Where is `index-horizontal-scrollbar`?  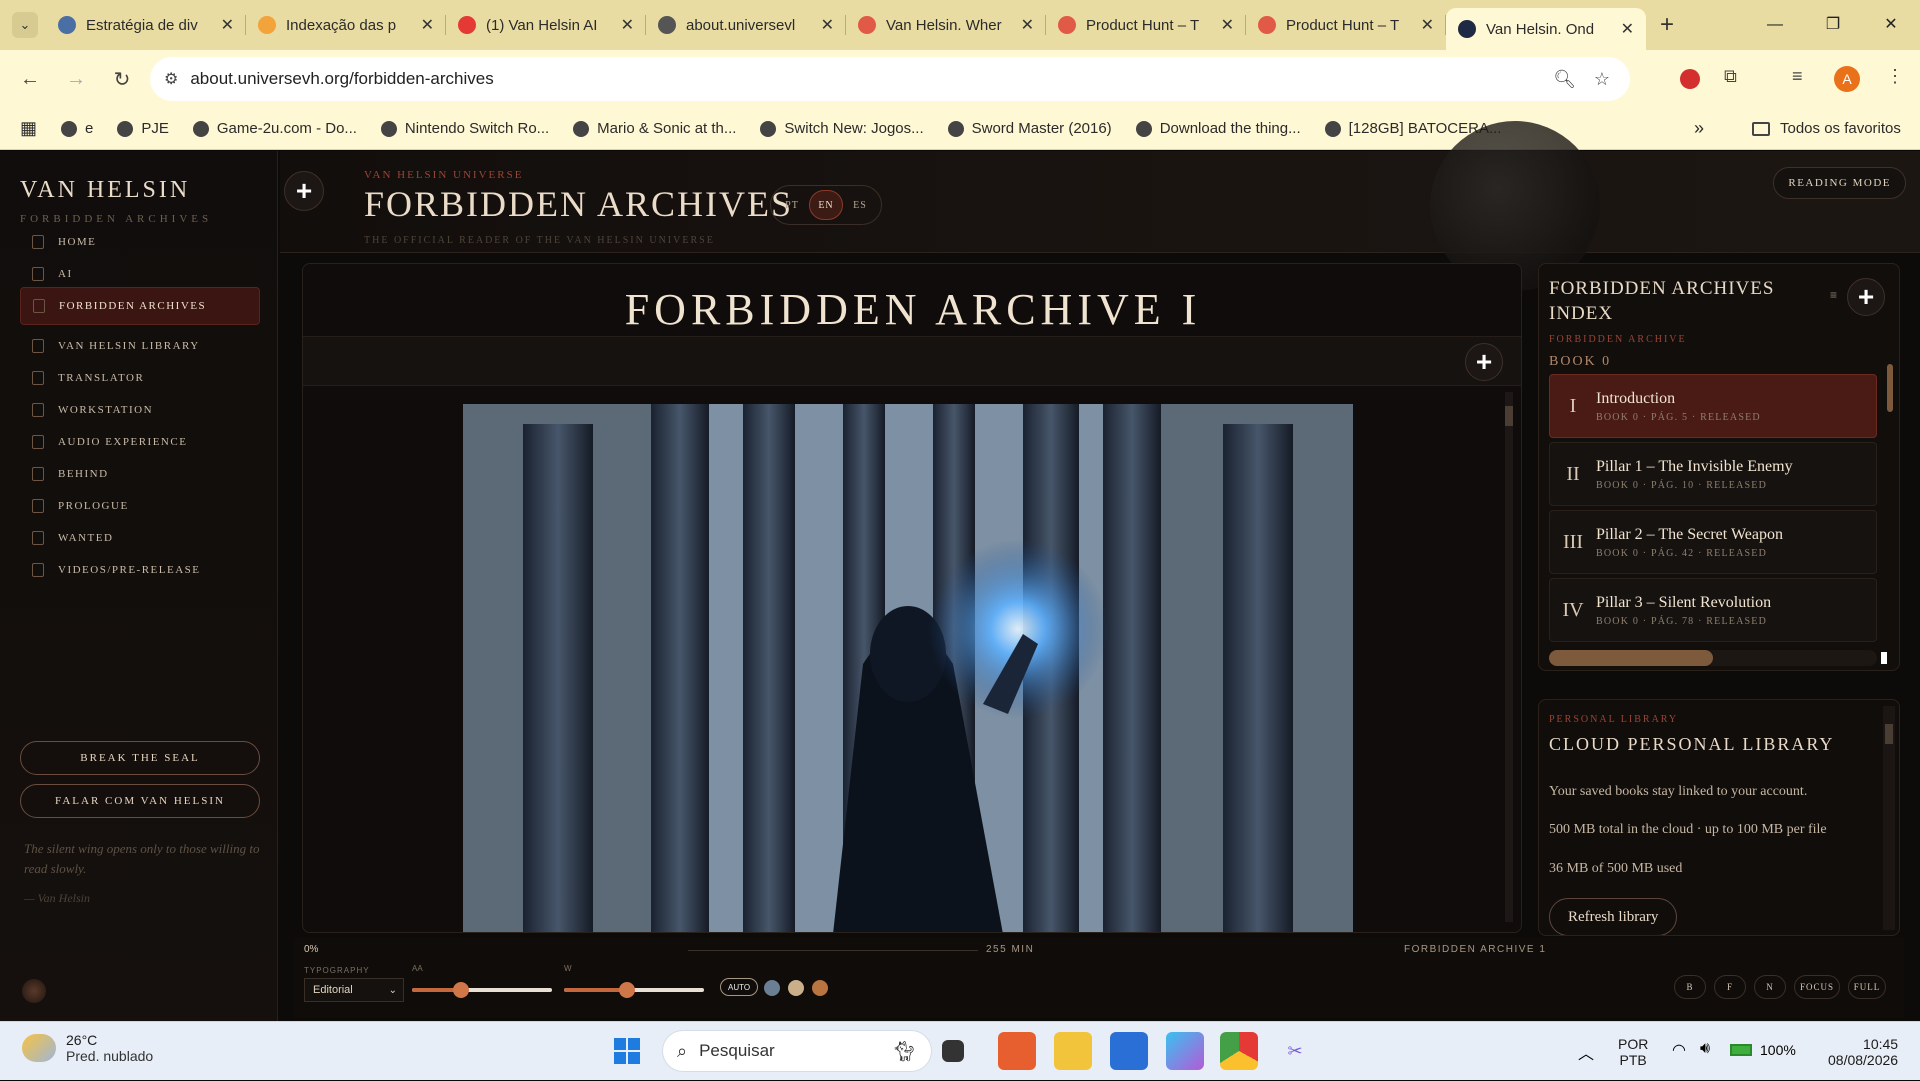
index-horizontal-scrollbar is located at coordinates (1713, 658).